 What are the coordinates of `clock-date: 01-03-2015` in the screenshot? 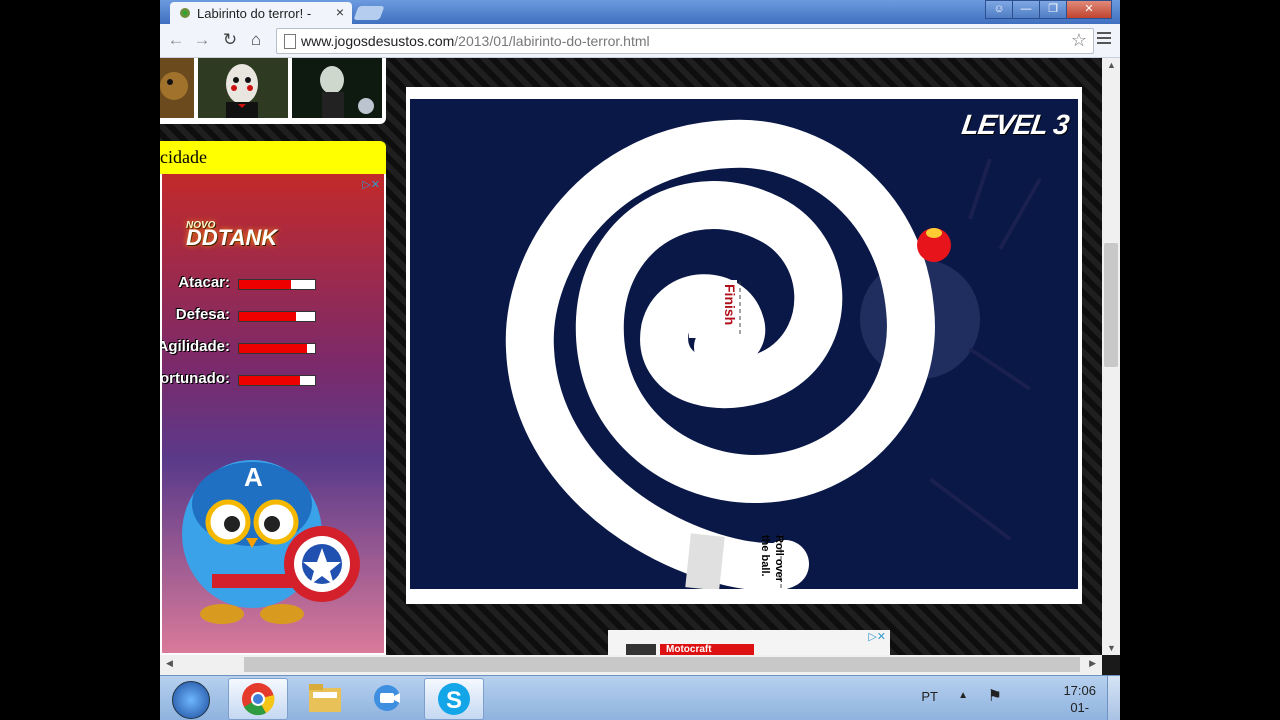 It's located at (1080, 710).